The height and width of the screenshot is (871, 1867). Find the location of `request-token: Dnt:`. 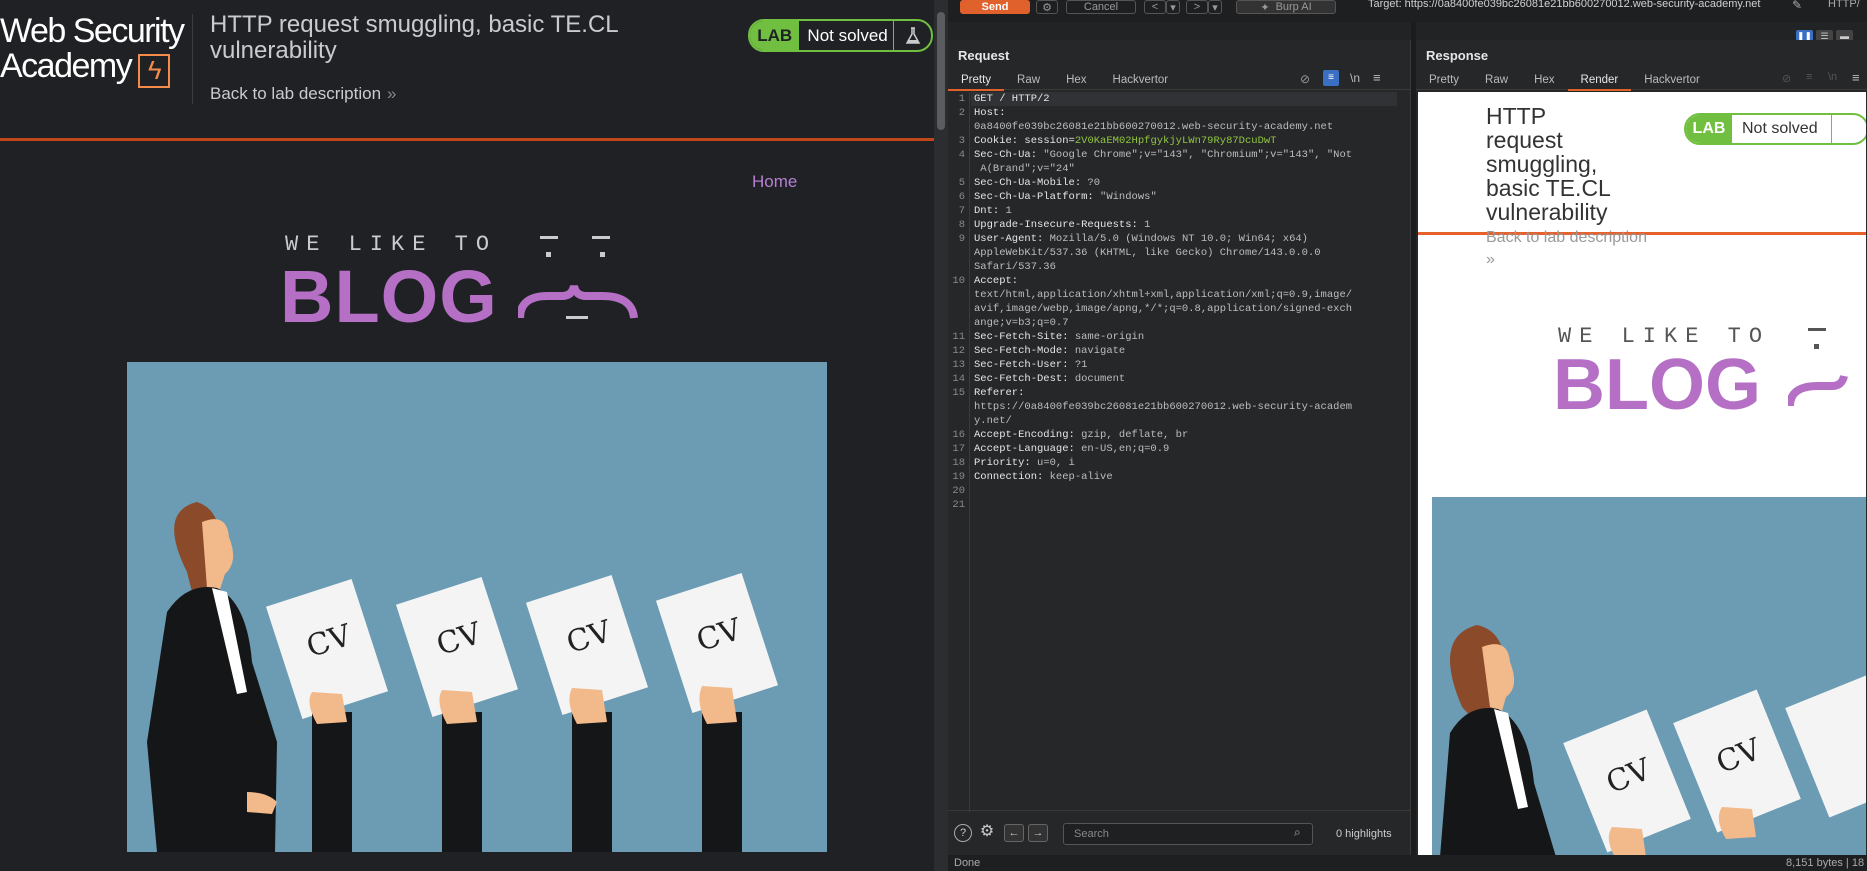

request-token: Dnt: is located at coordinates (990, 211).